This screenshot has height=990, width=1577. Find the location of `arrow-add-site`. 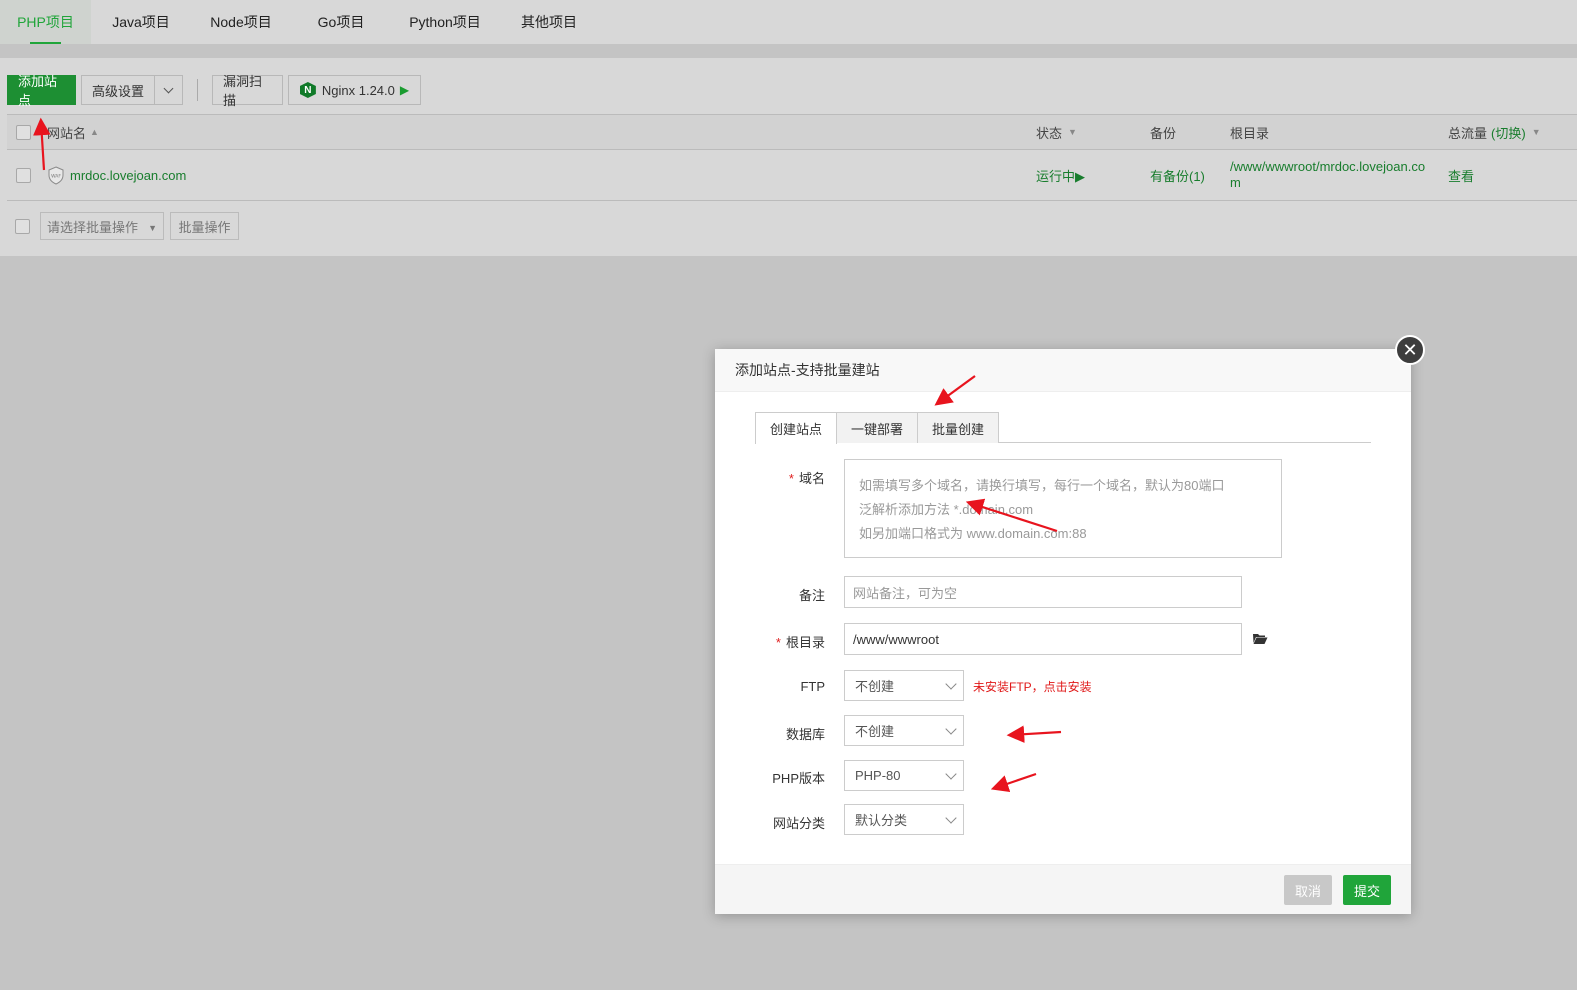

arrow-add-site is located at coordinates (42, 144).